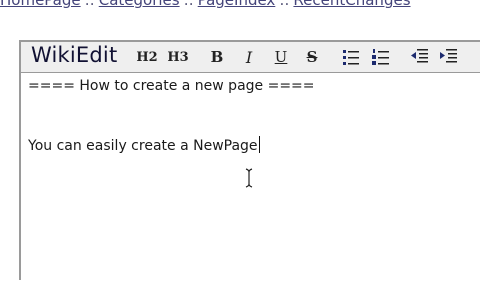  What do you see at coordinates (249, 178) in the screenshot?
I see `ibeam-cursor-icon` at bounding box center [249, 178].